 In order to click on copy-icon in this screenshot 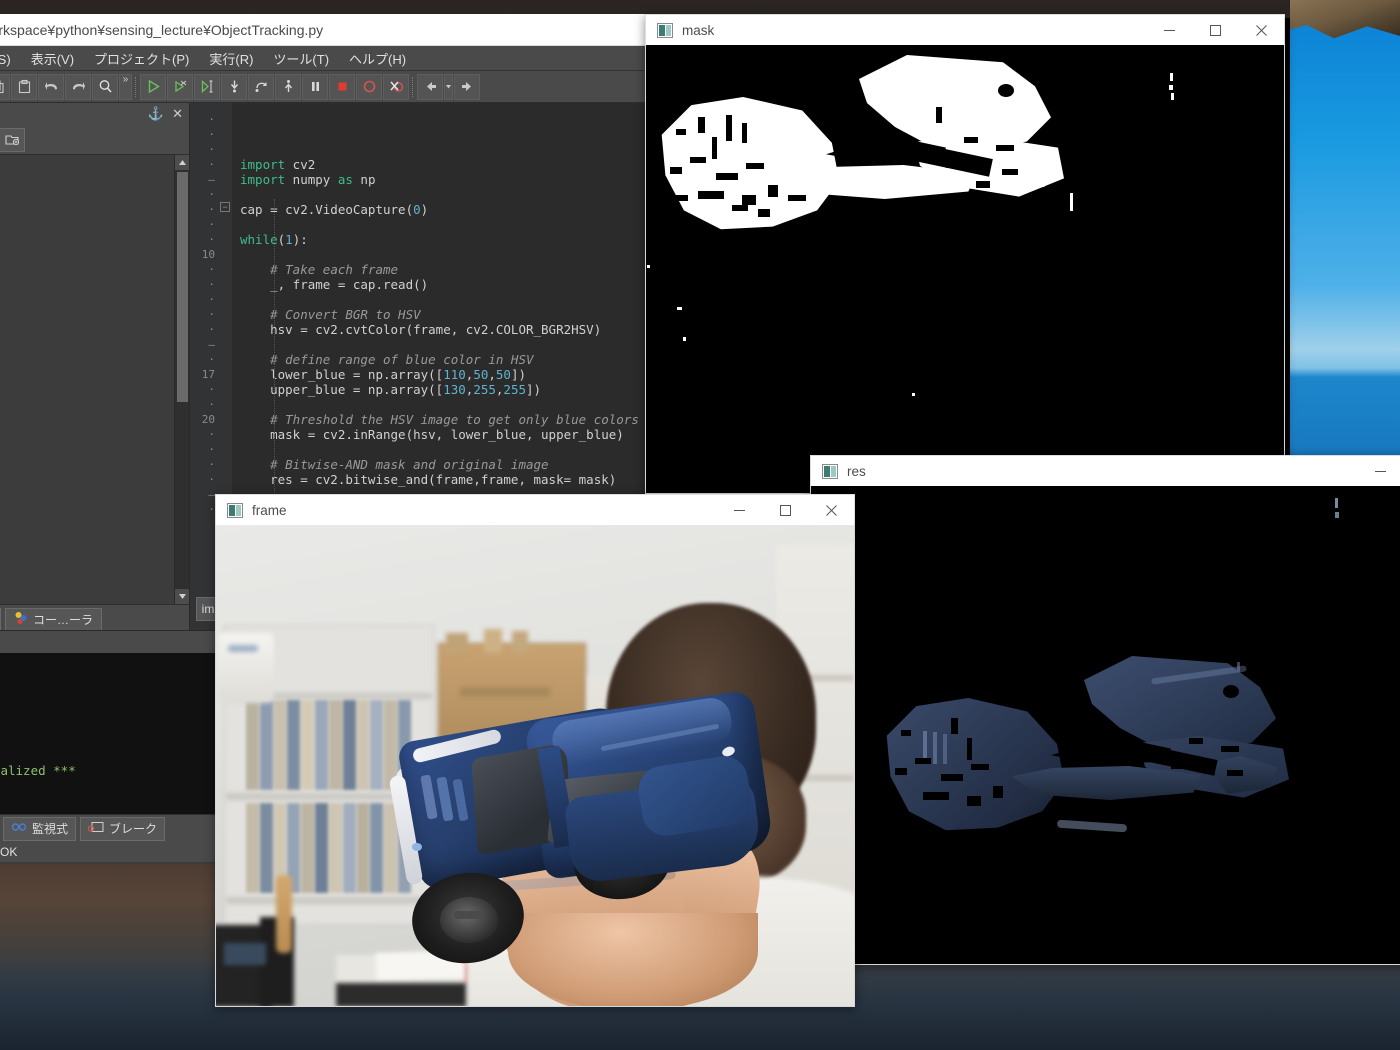, I will do `click(5, 86)`.